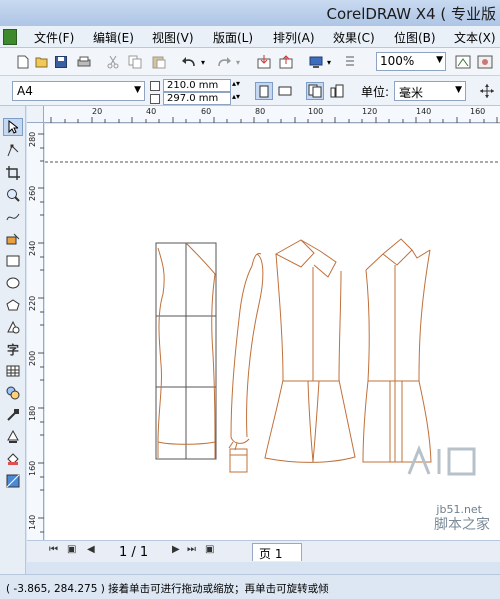 The width and height of the screenshot is (500, 599). I want to click on ruler-label: 180, so click(32, 413).